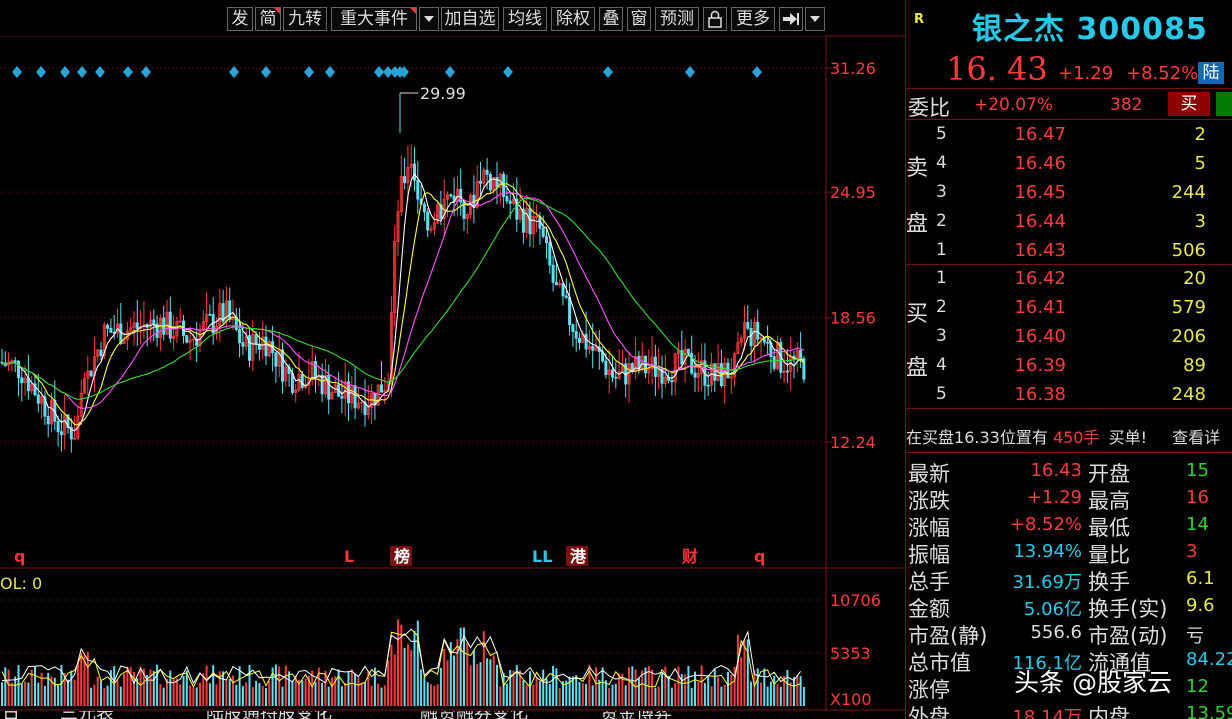 This screenshot has height=719, width=1232. What do you see at coordinates (1209, 659) in the screenshot?
I see `stat-value: 84.22` at bounding box center [1209, 659].